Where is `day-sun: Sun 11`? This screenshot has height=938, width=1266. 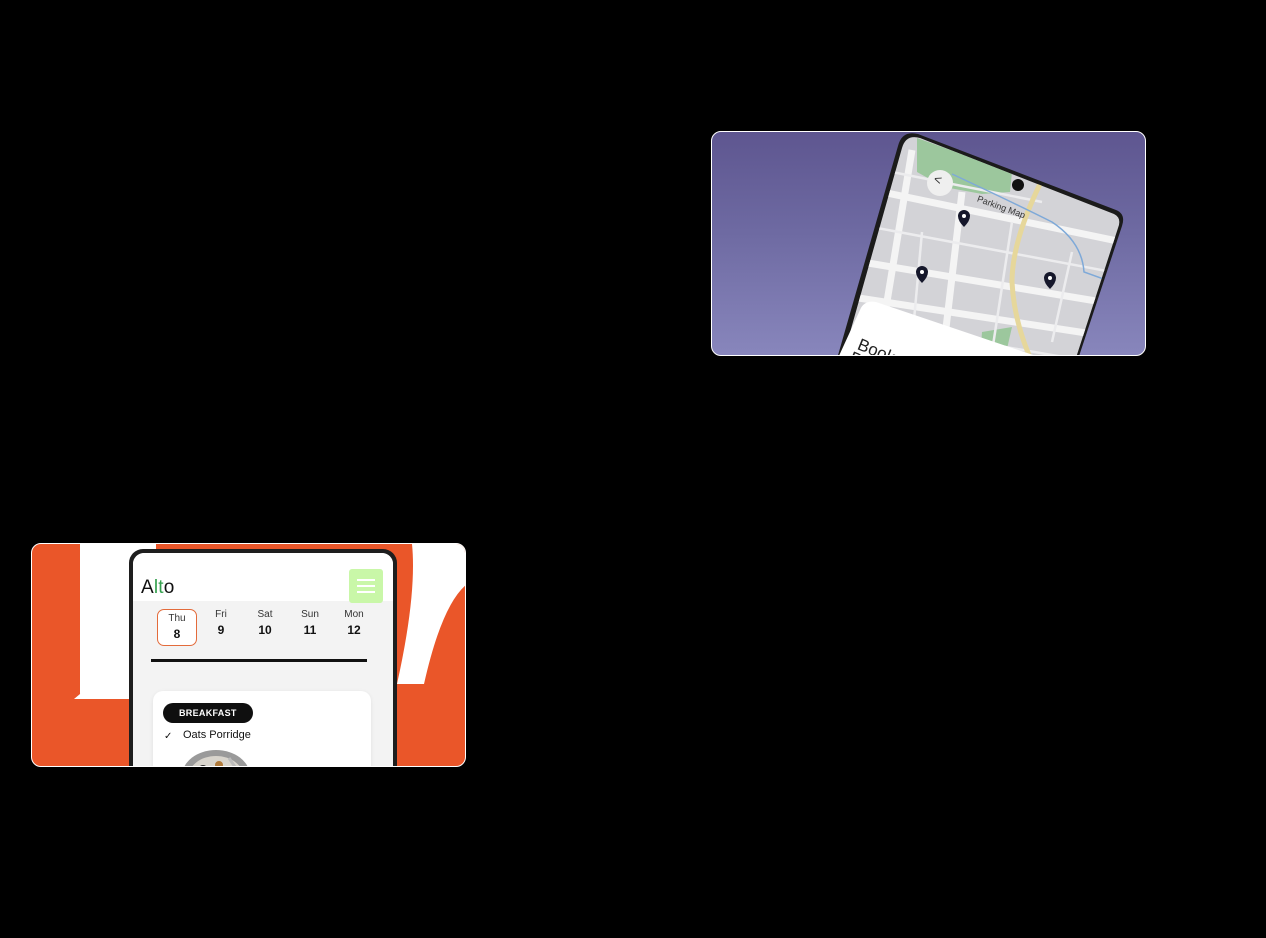
day-sun: Sun 11 is located at coordinates (310, 623).